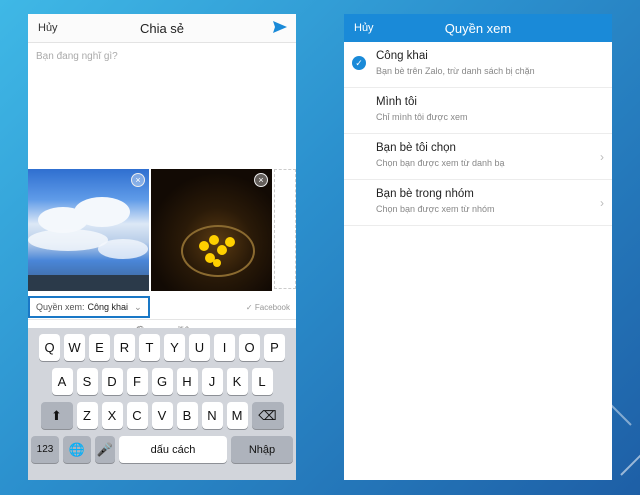  Describe the element at coordinates (60, 307) in the screenshot. I see `privacy-label: Quyền xem:` at that location.